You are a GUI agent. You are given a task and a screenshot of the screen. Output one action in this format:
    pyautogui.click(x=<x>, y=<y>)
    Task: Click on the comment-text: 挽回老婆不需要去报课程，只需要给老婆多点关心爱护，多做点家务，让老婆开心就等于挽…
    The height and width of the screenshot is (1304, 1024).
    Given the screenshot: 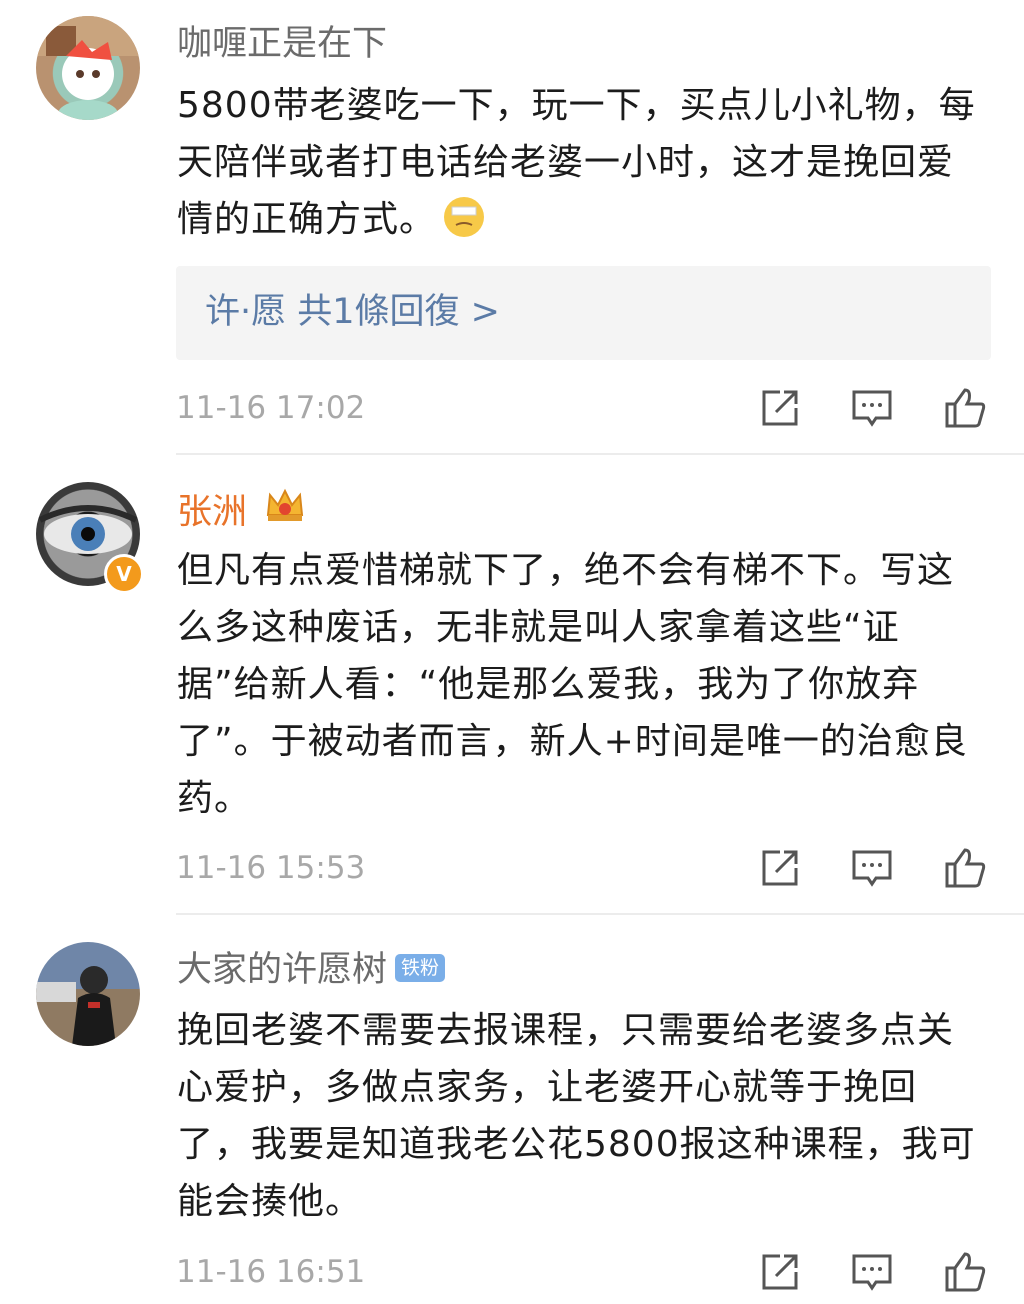 What is the action you would take?
    pyautogui.click(x=576, y=1116)
    